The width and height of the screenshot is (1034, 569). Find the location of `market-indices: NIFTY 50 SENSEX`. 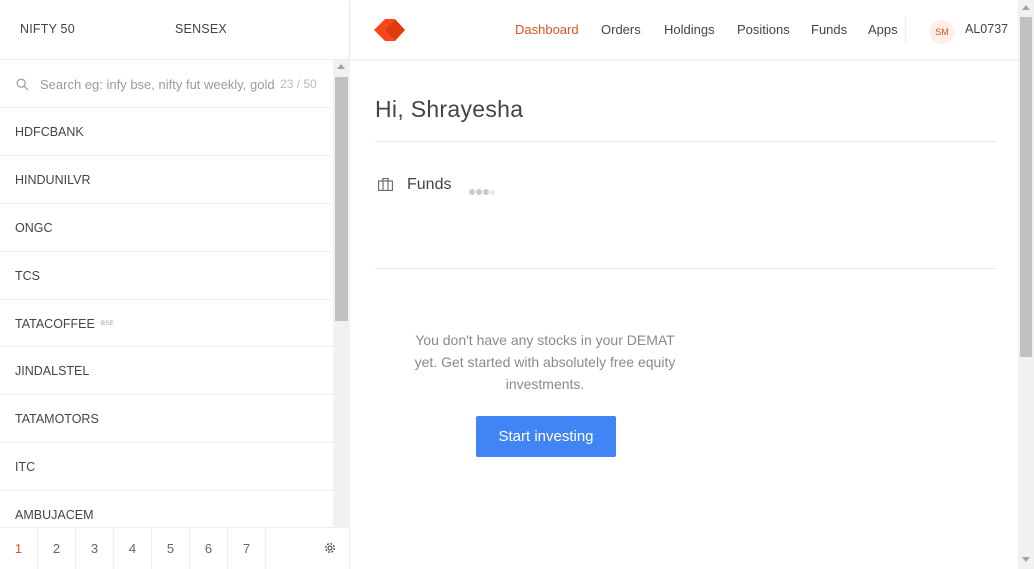

market-indices: NIFTY 50 SENSEX is located at coordinates (175, 30).